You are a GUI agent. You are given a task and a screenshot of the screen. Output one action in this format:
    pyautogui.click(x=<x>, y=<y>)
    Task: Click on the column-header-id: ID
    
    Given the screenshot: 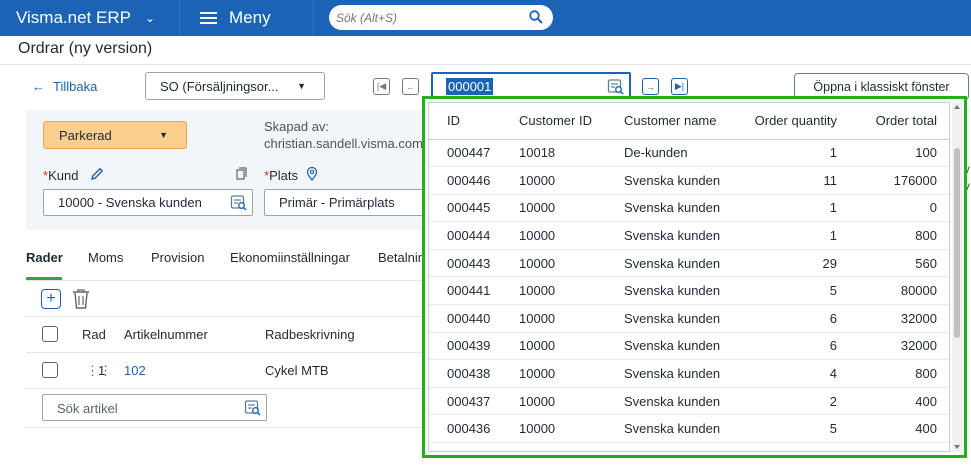 What is the action you would take?
    pyautogui.click(x=465, y=121)
    